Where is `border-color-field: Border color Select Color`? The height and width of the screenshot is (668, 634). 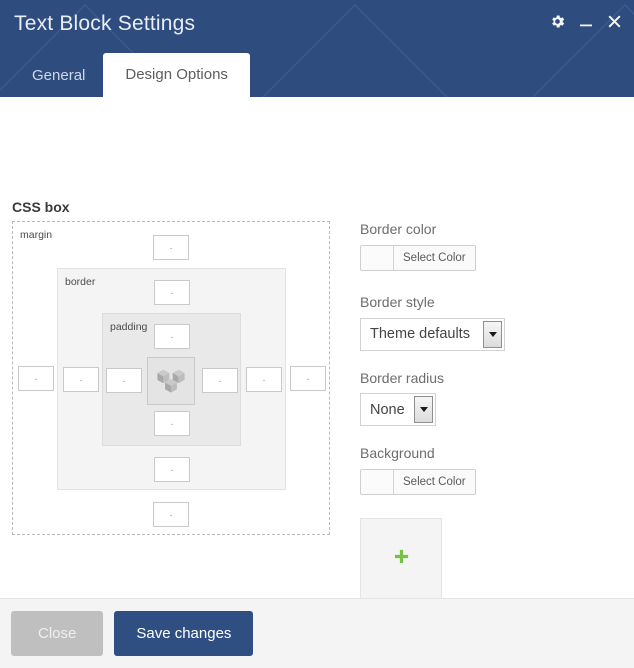 border-color-field: Border color Select Color is located at coordinates (491, 248).